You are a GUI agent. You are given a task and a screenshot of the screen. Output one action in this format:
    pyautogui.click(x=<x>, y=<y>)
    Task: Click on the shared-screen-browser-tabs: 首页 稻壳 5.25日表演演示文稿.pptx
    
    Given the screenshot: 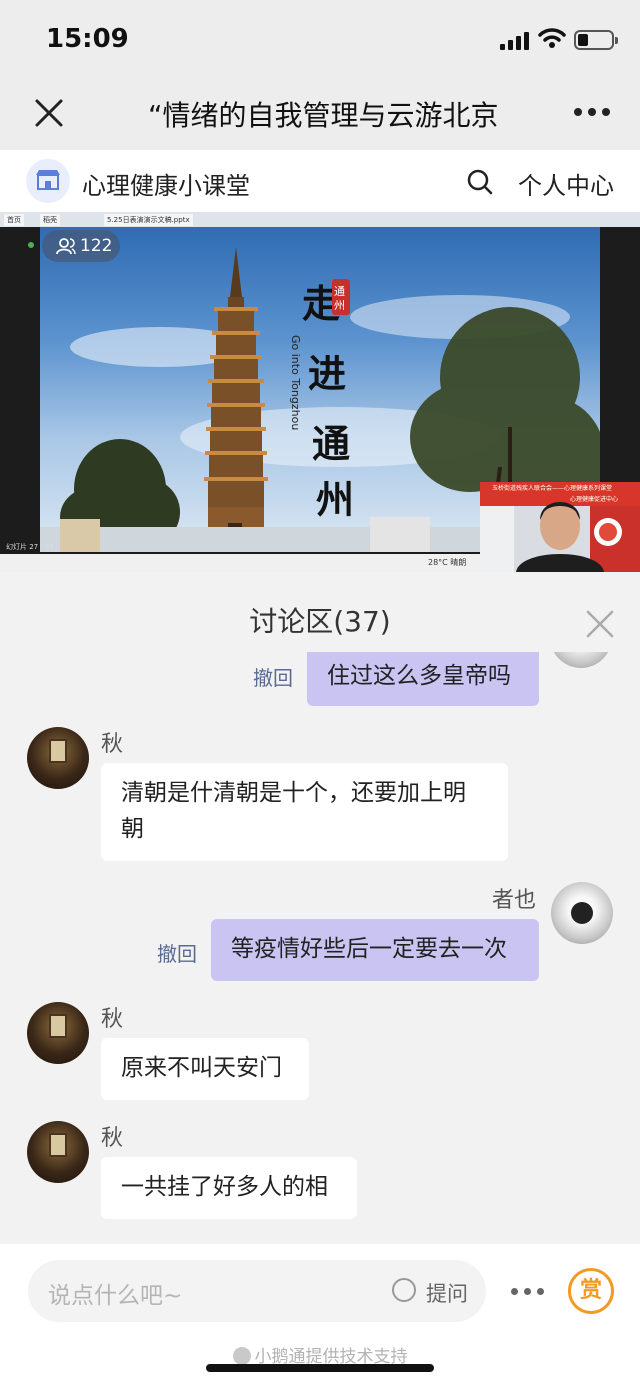 What is the action you would take?
    pyautogui.click(x=320, y=219)
    